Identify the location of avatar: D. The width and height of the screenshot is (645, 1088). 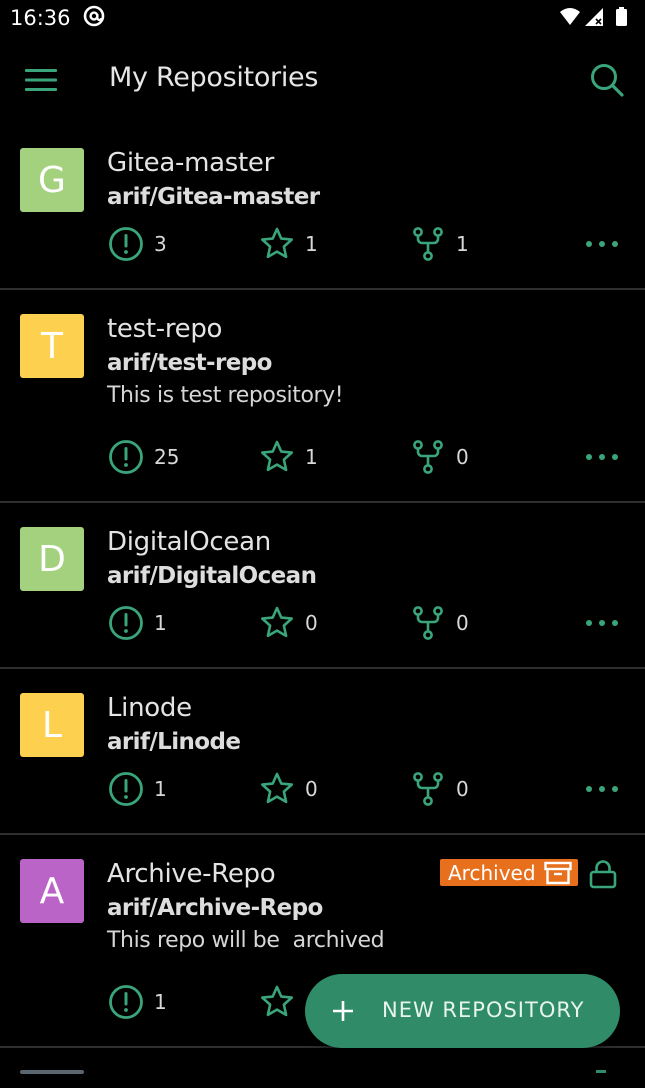
(52, 559).